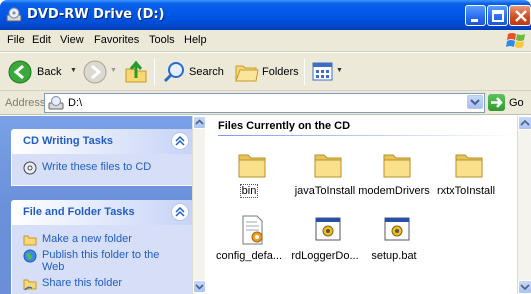  I want to click on file-name: rxtxToInstall, so click(466, 191).